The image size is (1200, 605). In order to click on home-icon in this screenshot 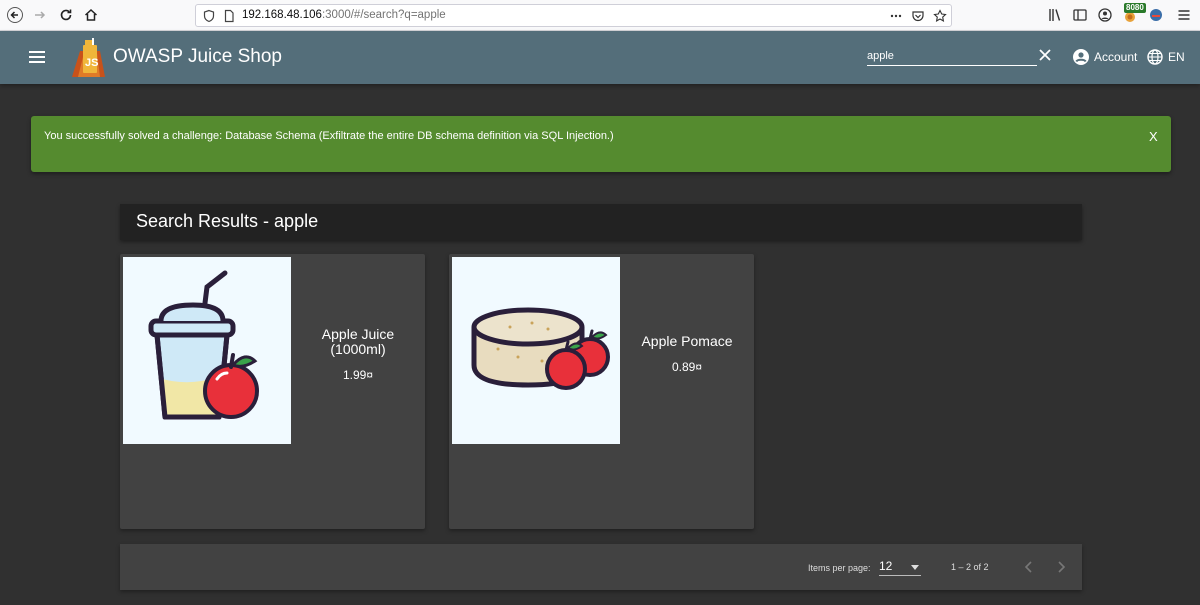, I will do `click(91, 14)`.